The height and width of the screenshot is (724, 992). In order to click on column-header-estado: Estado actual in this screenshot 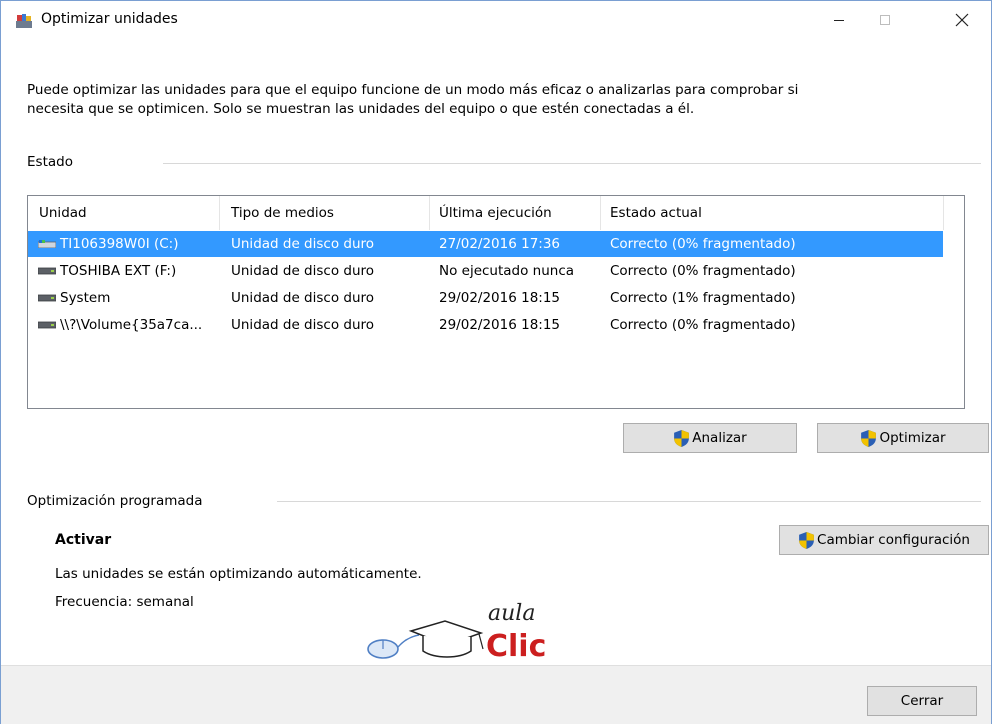, I will do `click(656, 213)`.